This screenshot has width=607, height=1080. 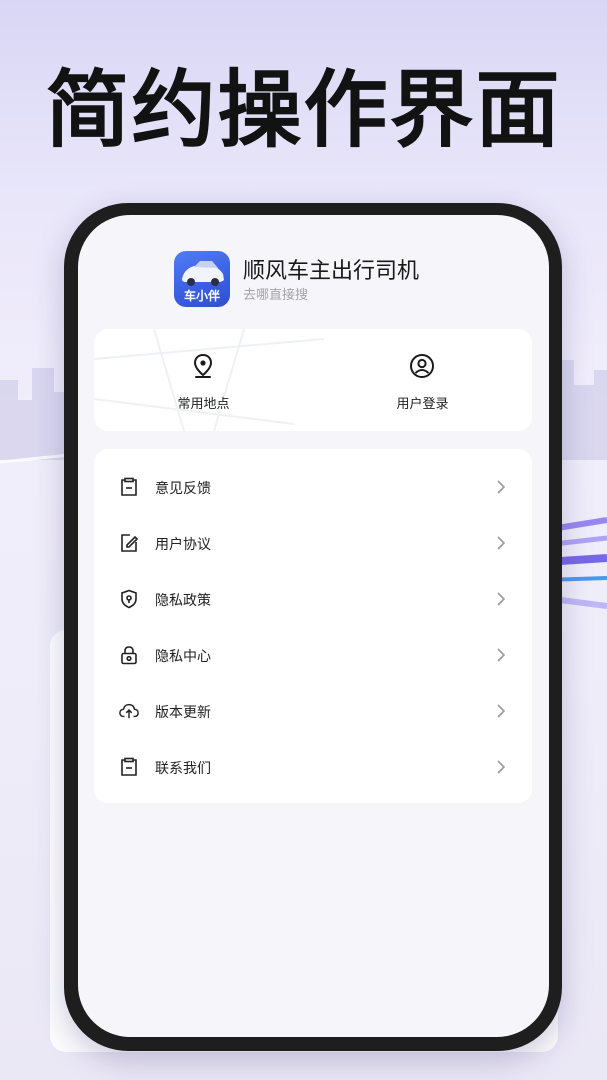 I want to click on edit-document-icon, so click(x=130, y=543).